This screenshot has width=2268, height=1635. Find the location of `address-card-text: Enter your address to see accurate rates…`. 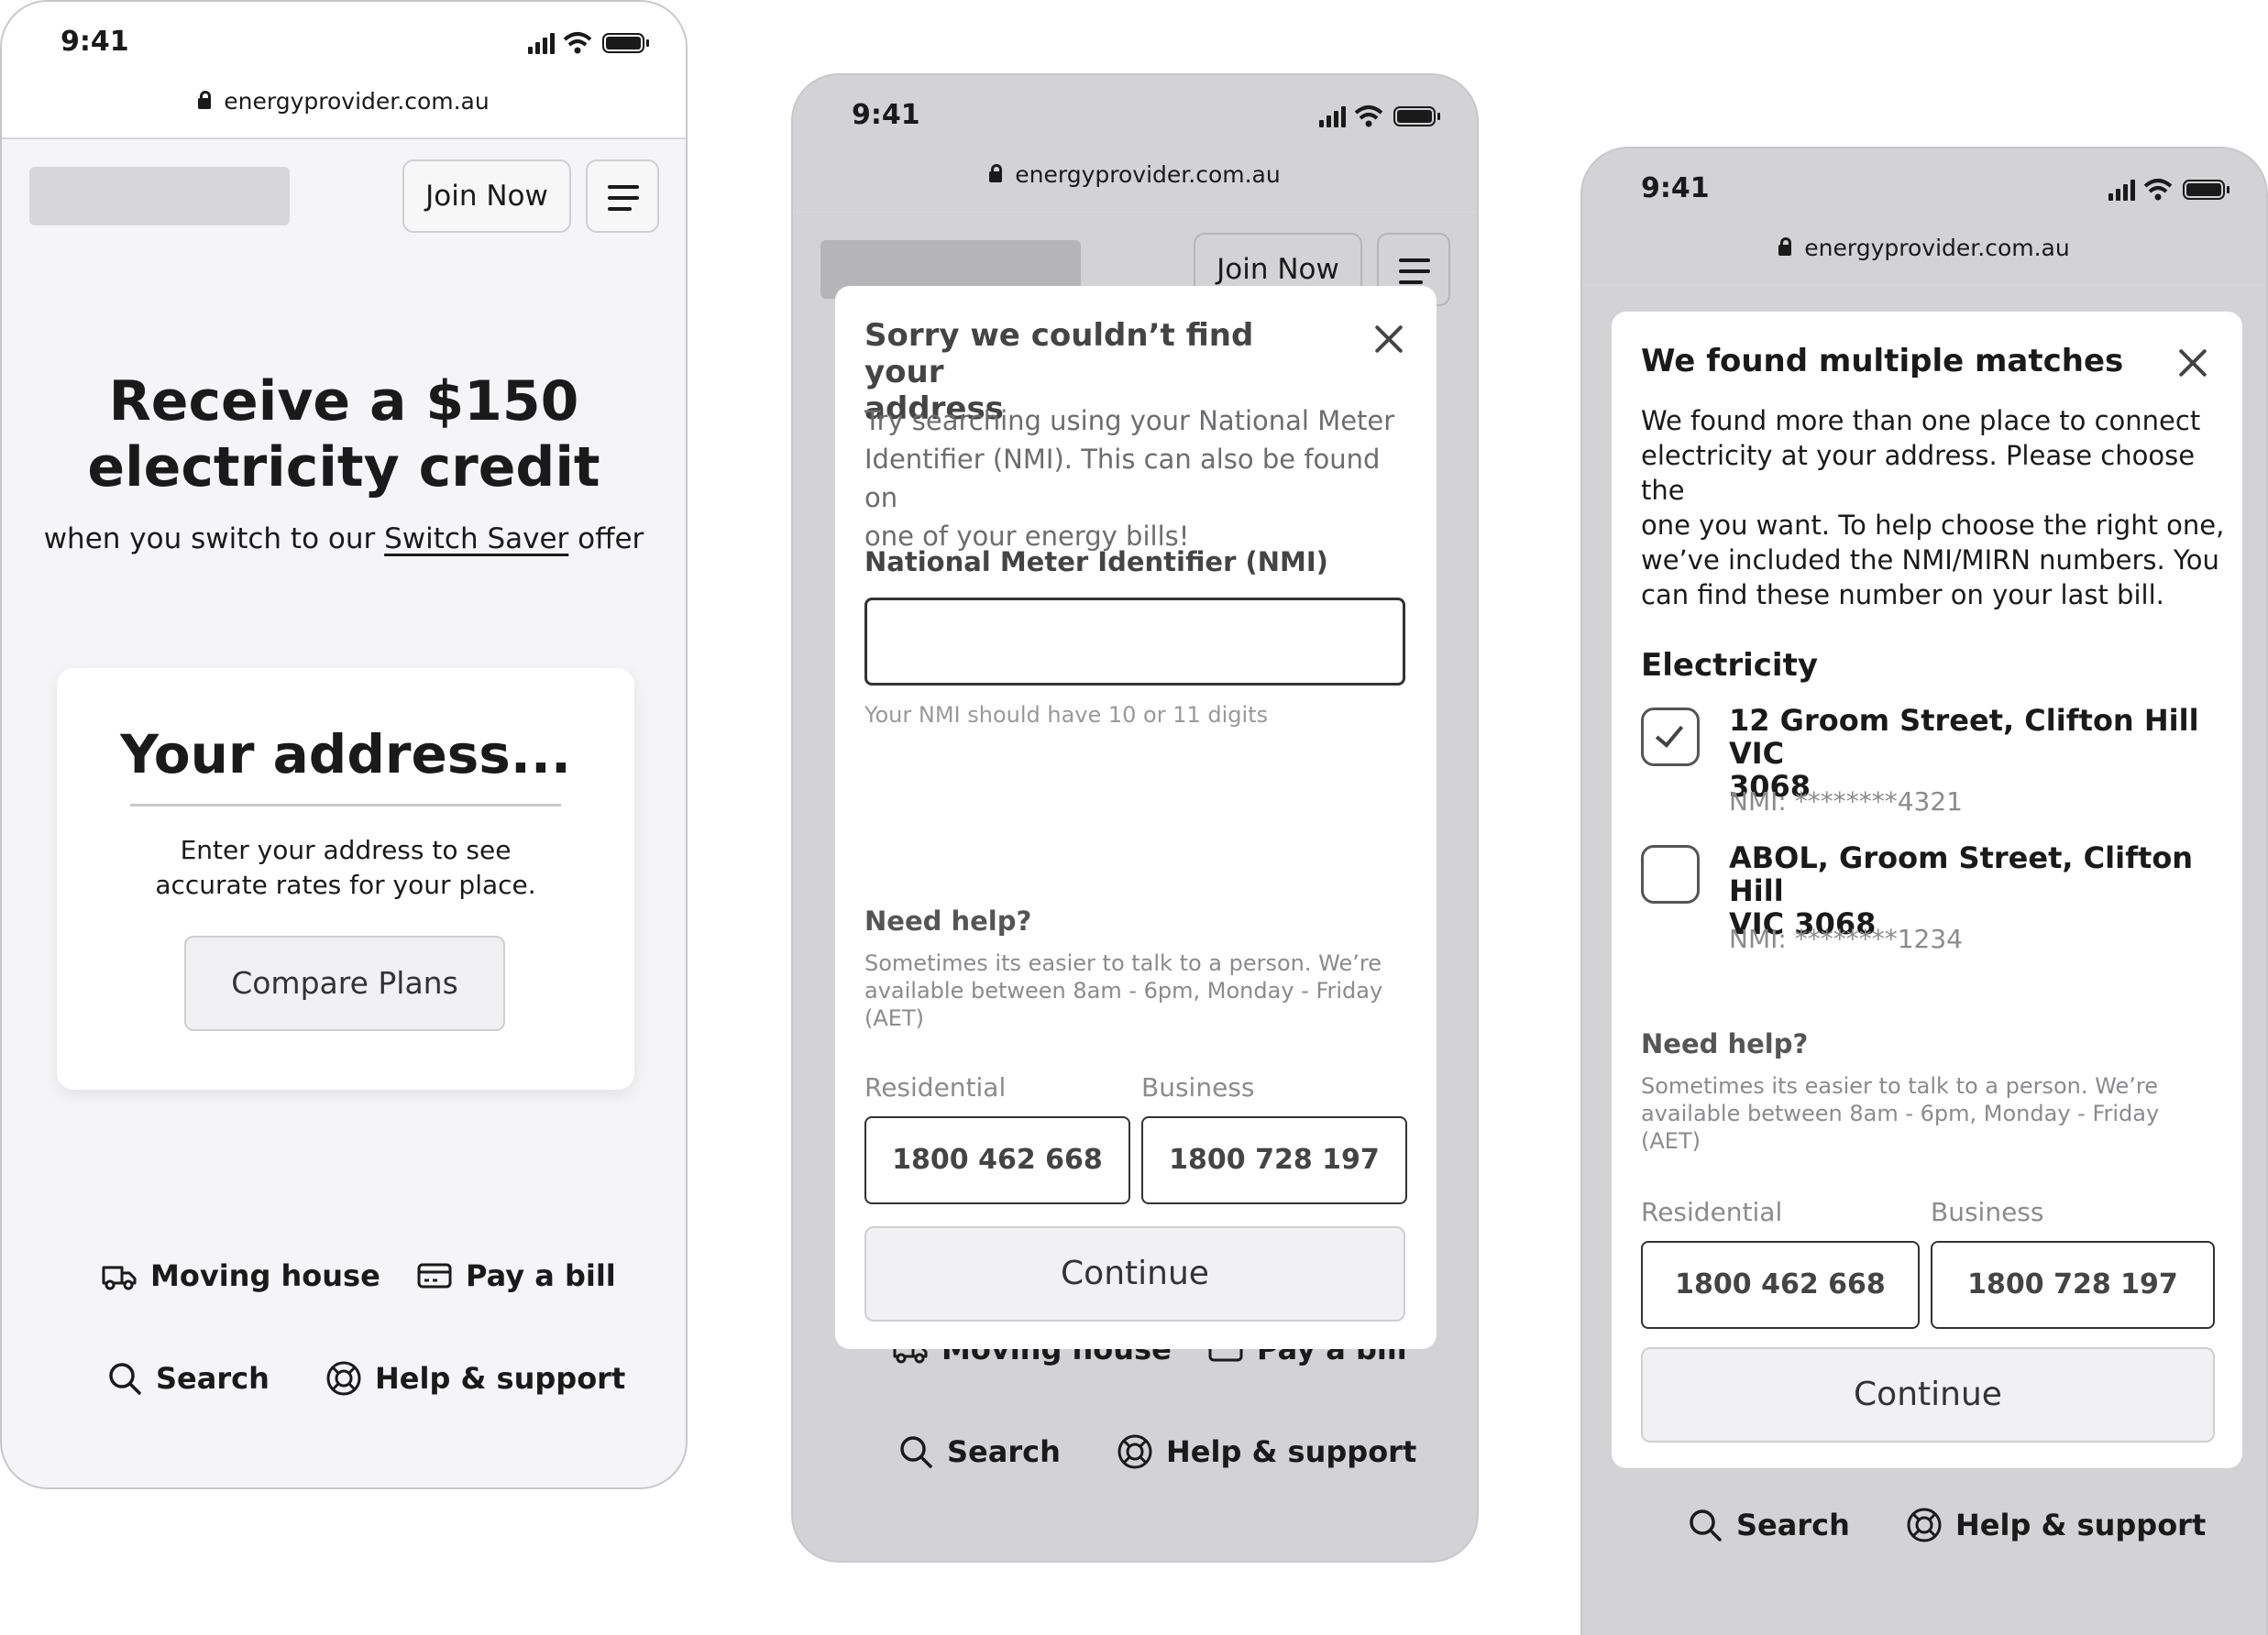

address-card-text: Enter your address to see accurate rates… is located at coordinates (345, 868).